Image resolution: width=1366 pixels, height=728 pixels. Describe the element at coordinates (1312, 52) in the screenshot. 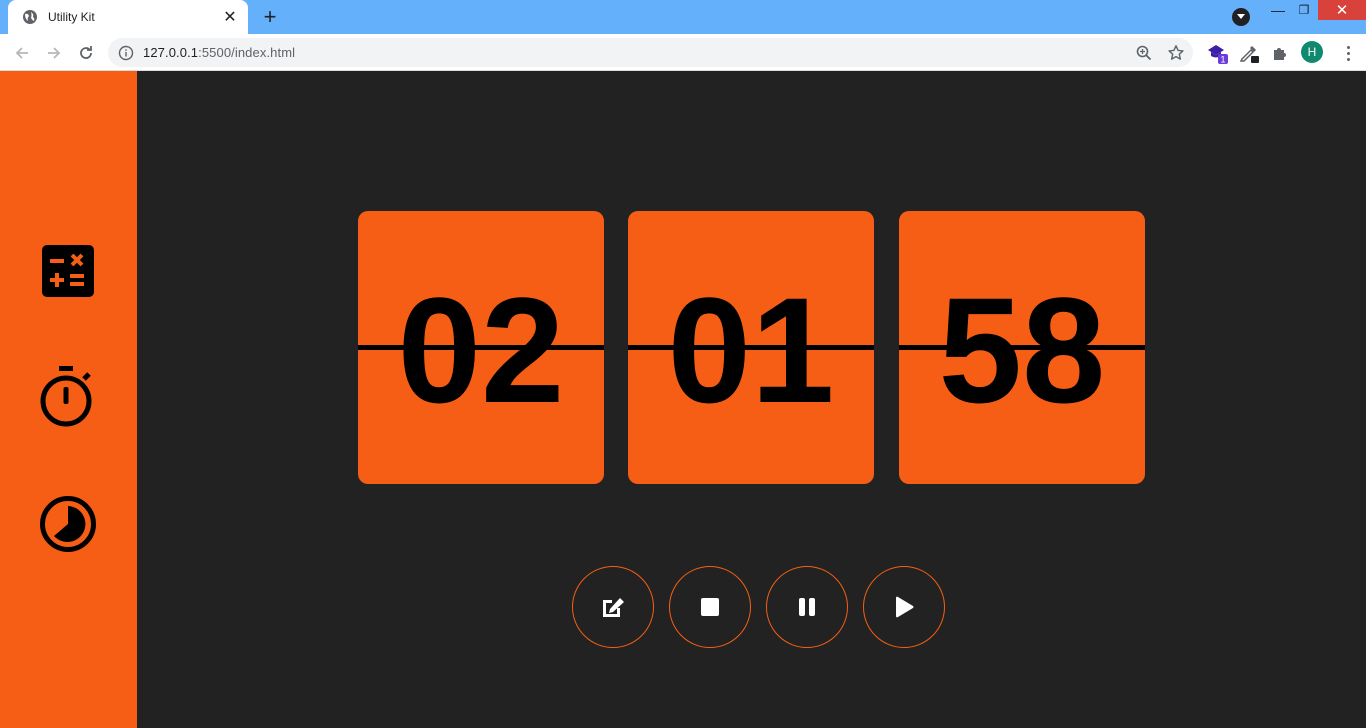

I see `profile-avatar: H` at that location.